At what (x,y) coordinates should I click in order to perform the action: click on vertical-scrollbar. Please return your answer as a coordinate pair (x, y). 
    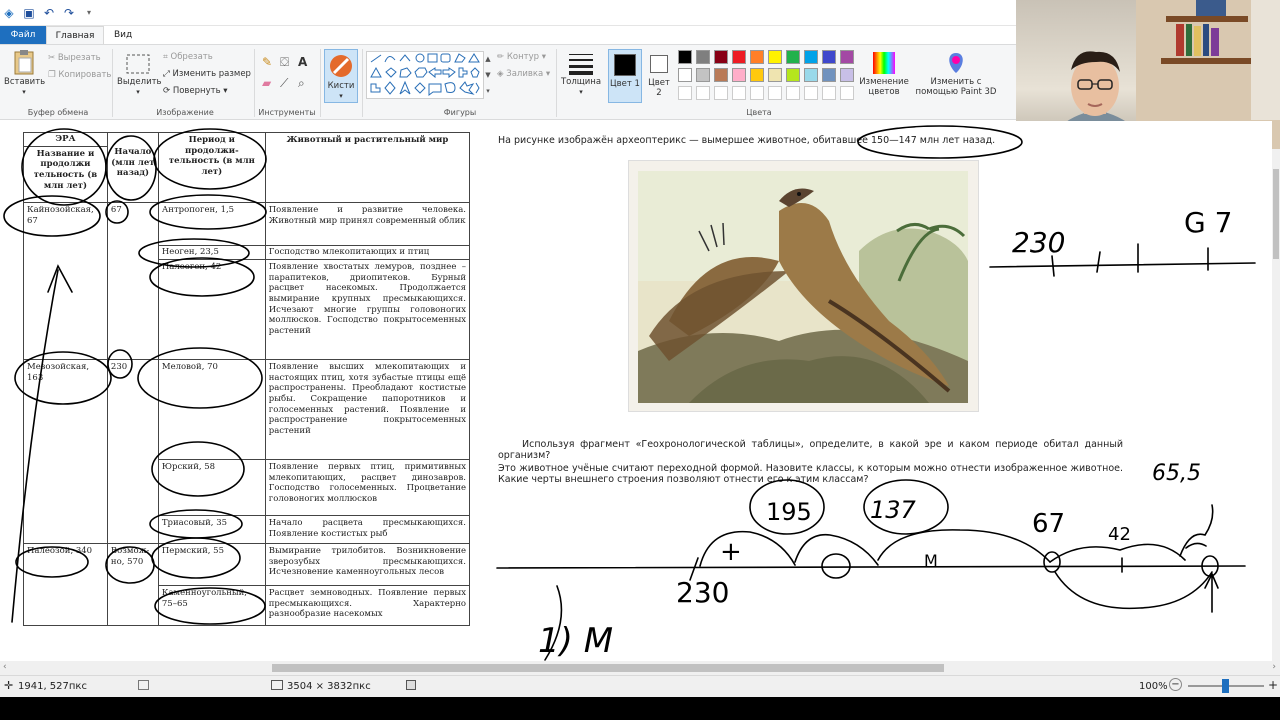
    Looking at the image, I should click on (1276, 405).